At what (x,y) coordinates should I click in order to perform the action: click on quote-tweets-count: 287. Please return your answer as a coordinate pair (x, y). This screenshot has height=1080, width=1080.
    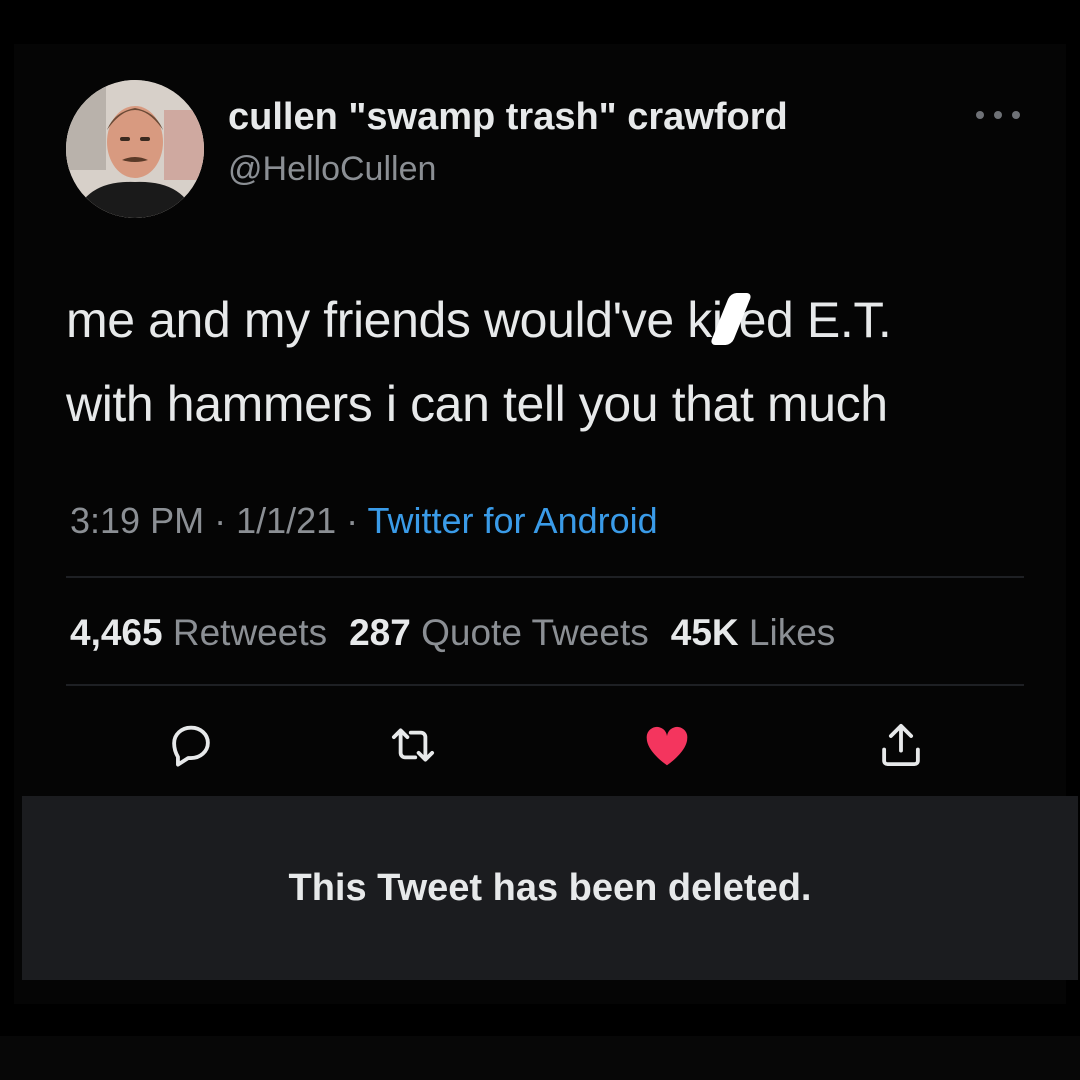
    Looking at the image, I should click on (380, 632).